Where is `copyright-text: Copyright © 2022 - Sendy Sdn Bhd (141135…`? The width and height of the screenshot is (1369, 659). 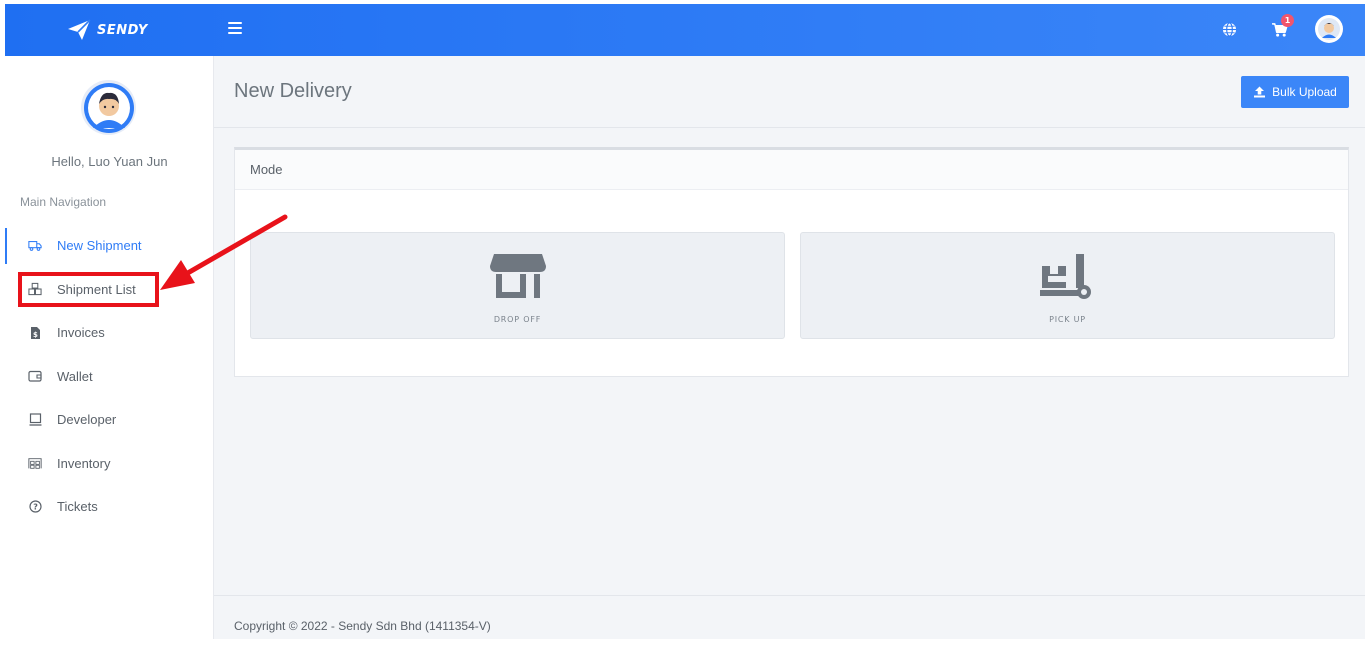 copyright-text: Copyright © 2022 - Sendy Sdn Bhd (141135… is located at coordinates (362, 626).